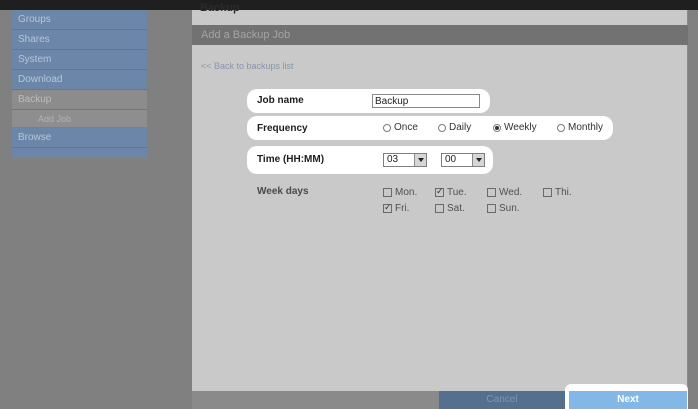 The image size is (698, 409). I want to click on weekday-thi-label: Thi., so click(563, 192).